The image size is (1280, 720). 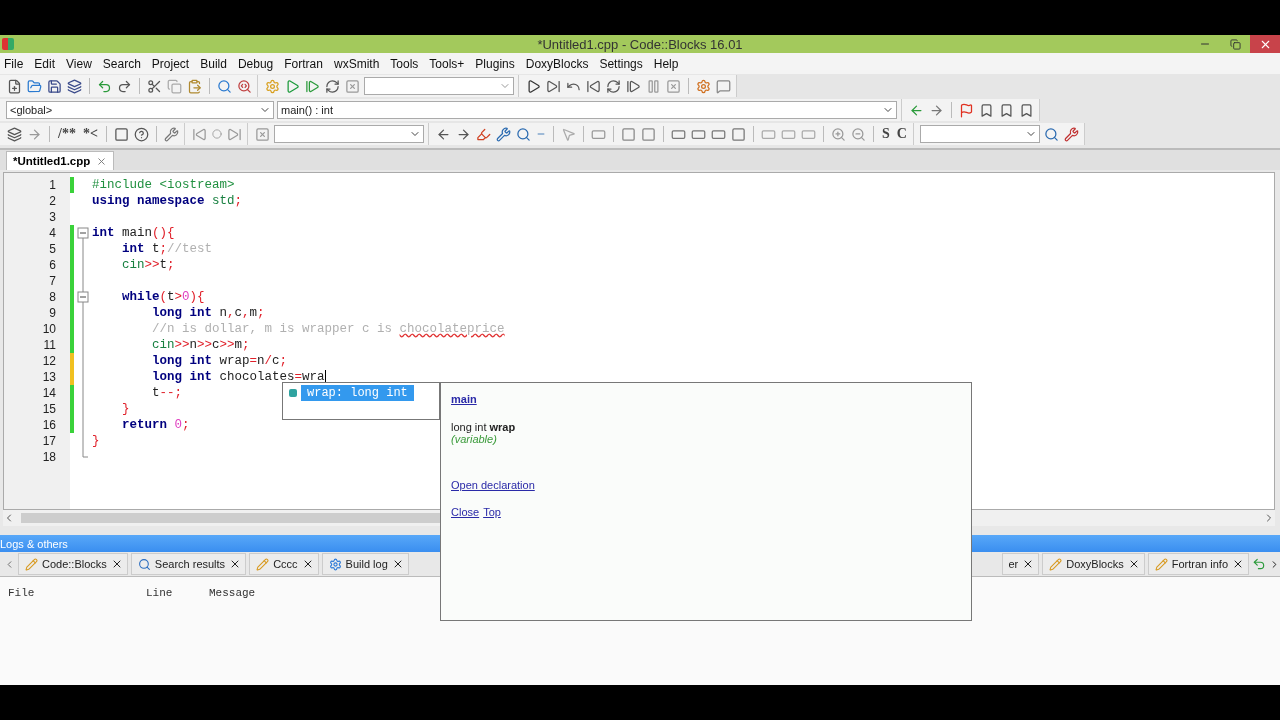 What do you see at coordinates (48, 425) in the screenshot?
I see `line-number: 16` at bounding box center [48, 425].